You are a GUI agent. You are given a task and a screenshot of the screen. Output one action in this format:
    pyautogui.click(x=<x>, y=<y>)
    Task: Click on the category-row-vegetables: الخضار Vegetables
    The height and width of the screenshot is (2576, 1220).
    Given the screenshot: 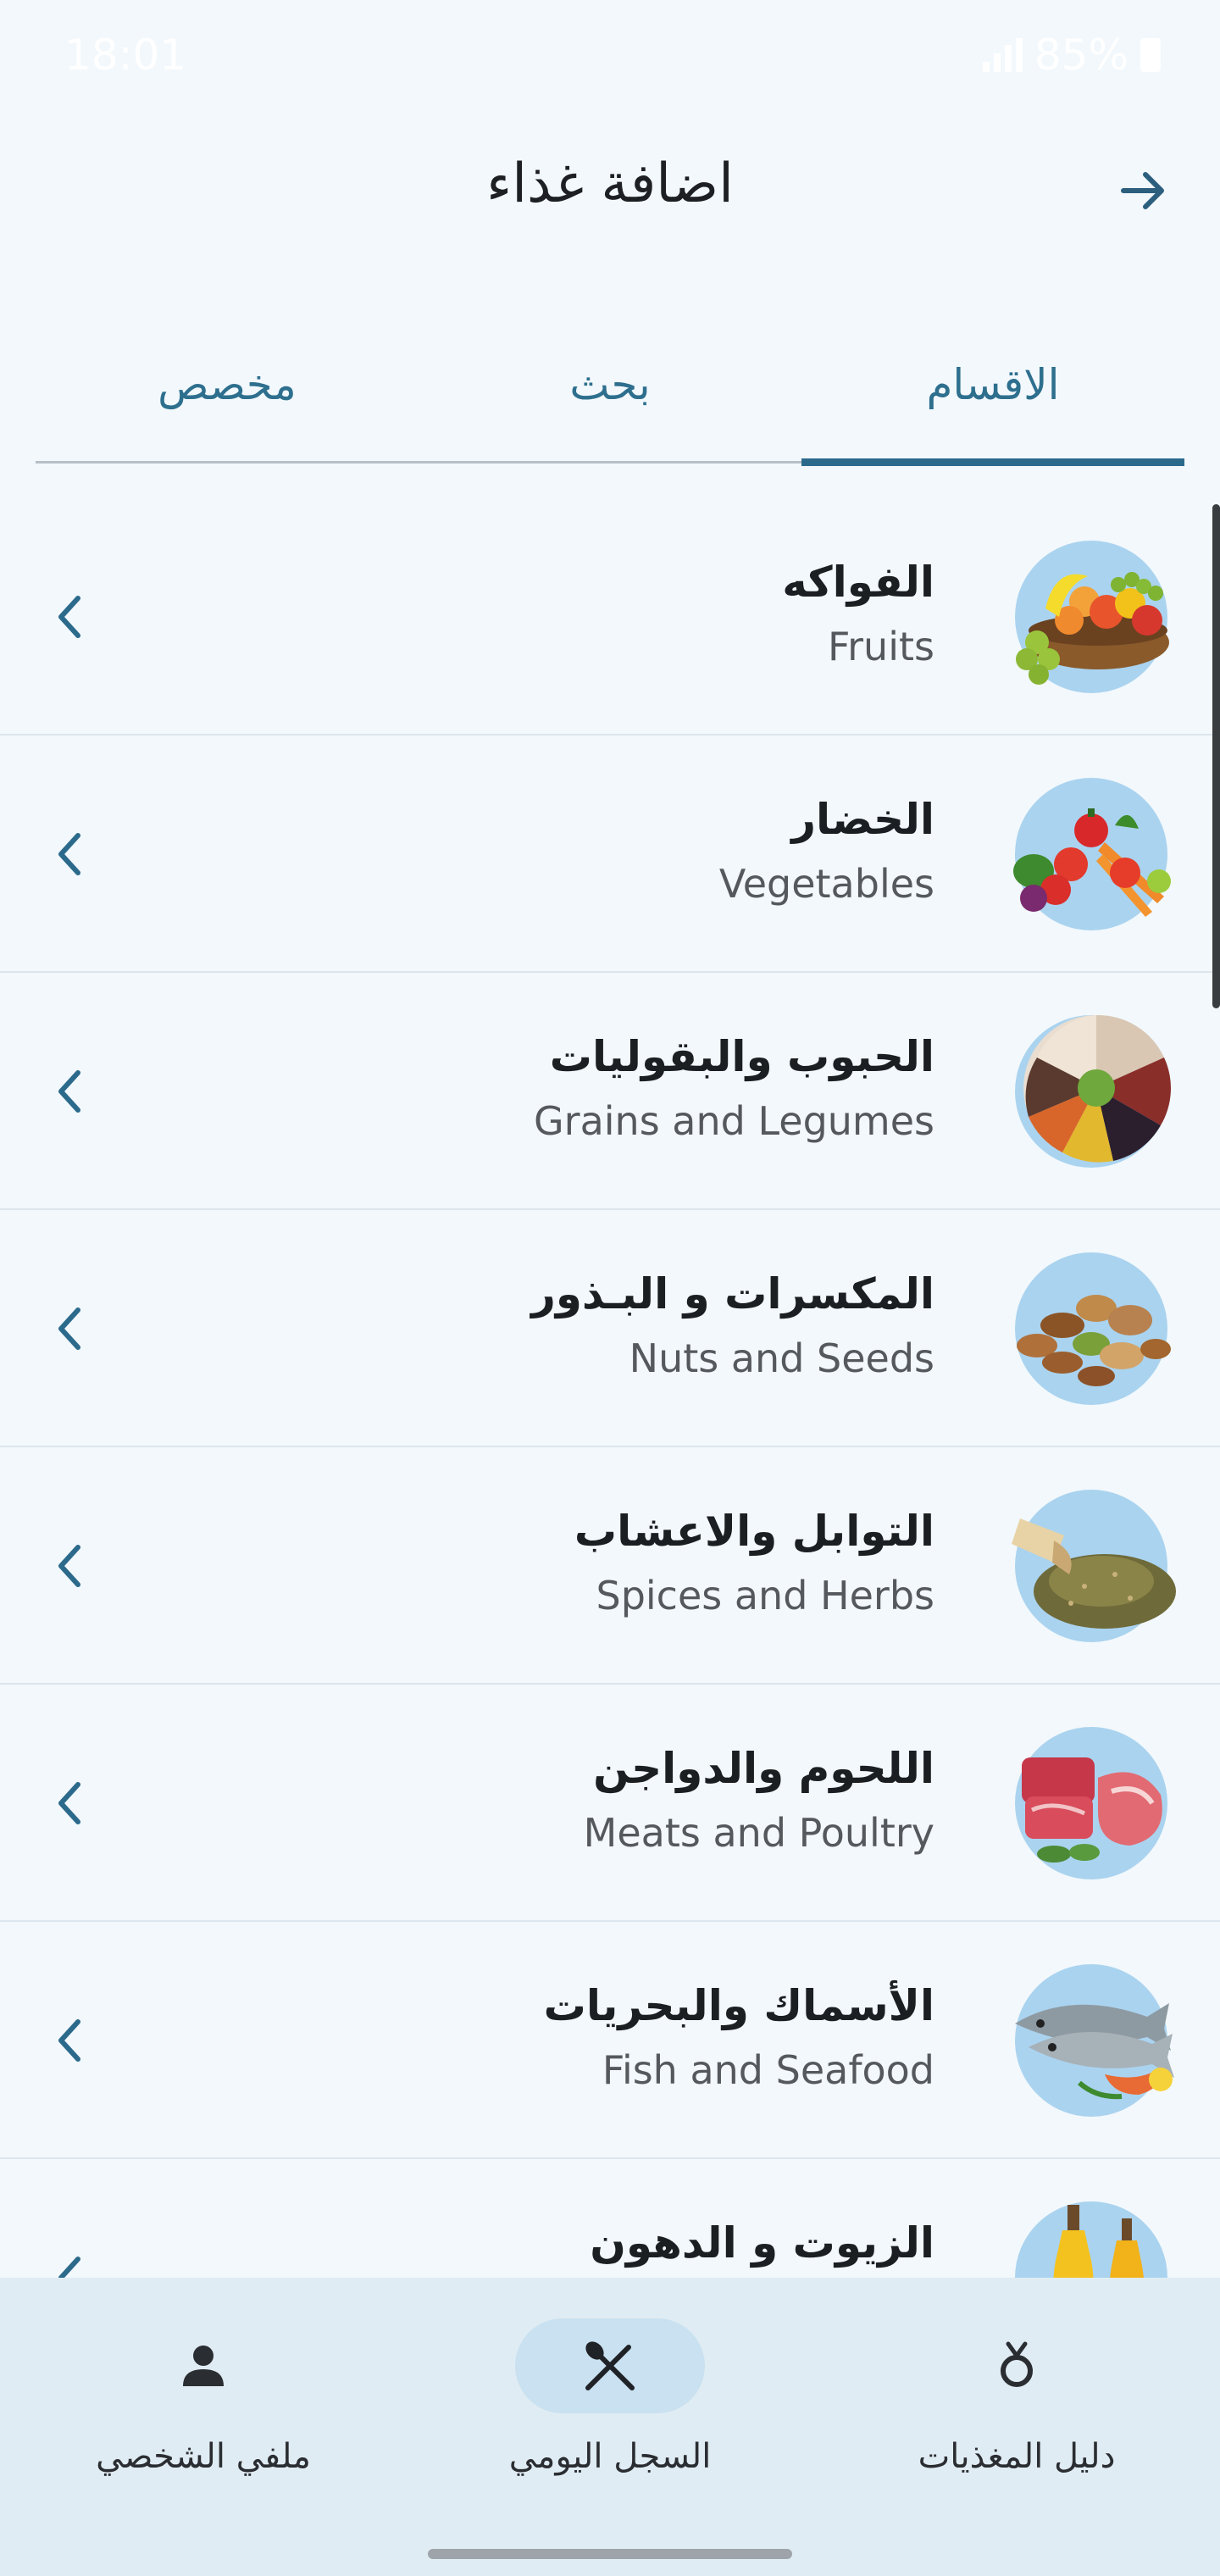 What is the action you would take?
    pyautogui.click(x=610, y=854)
    